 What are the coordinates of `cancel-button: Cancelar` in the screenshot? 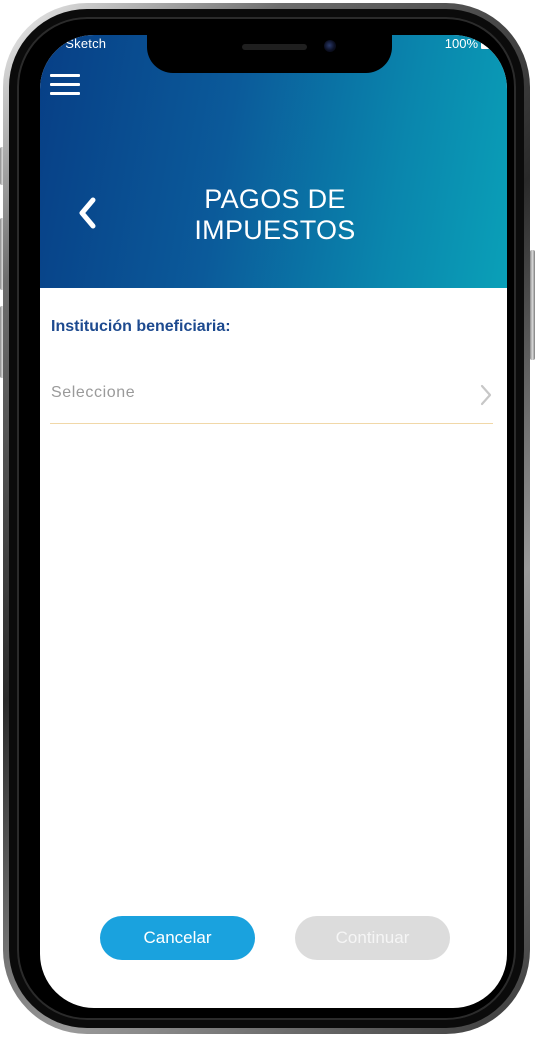 It's located at (177, 938).